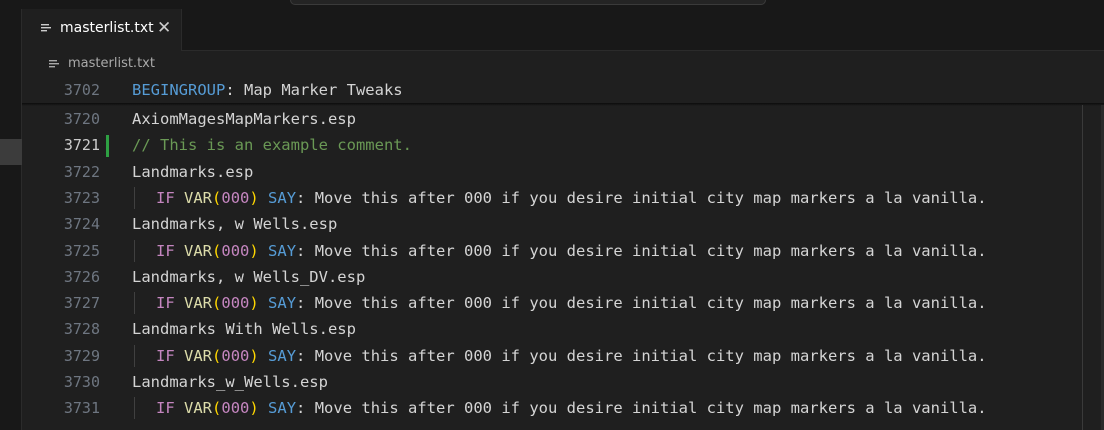 Image resolution: width=1104 pixels, height=430 pixels. What do you see at coordinates (81, 90) in the screenshot?
I see `line-number: 3702` at bounding box center [81, 90].